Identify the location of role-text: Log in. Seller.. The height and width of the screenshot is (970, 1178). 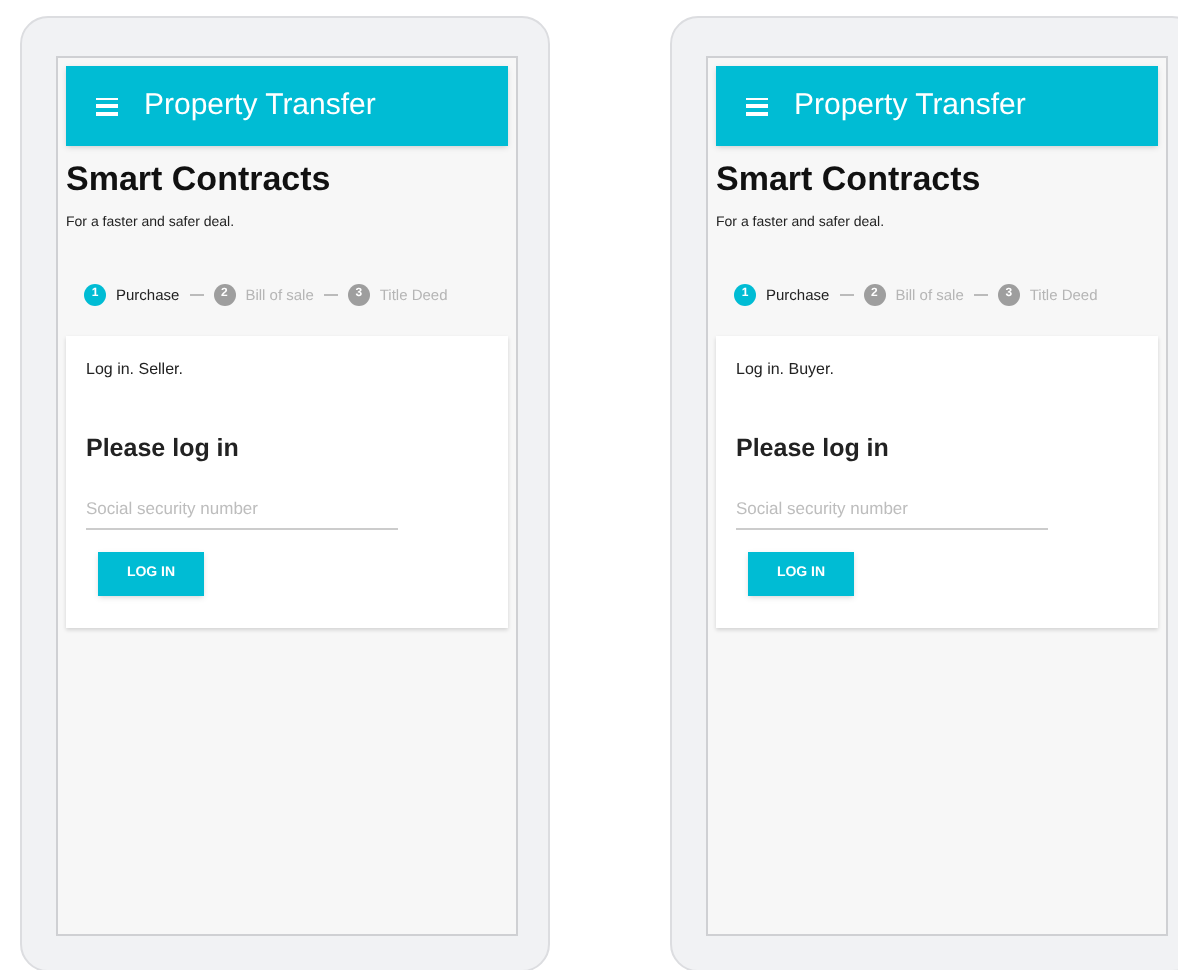
(134, 370).